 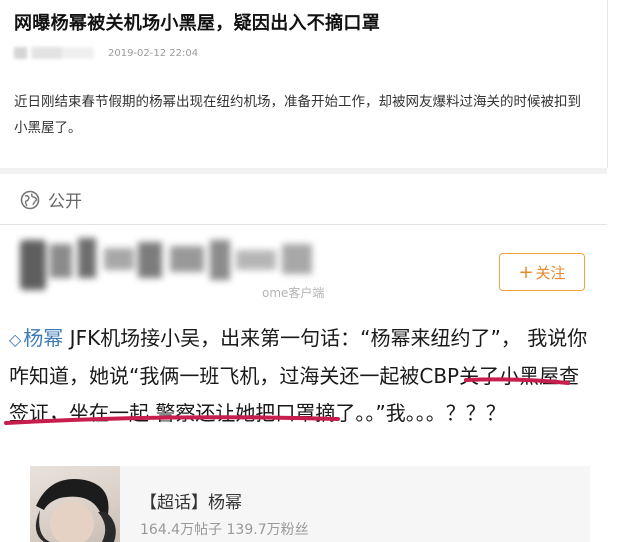 What do you see at coordinates (319, 376) in the screenshot?
I see `highlight-a: 过海关还` at bounding box center [319, 376].